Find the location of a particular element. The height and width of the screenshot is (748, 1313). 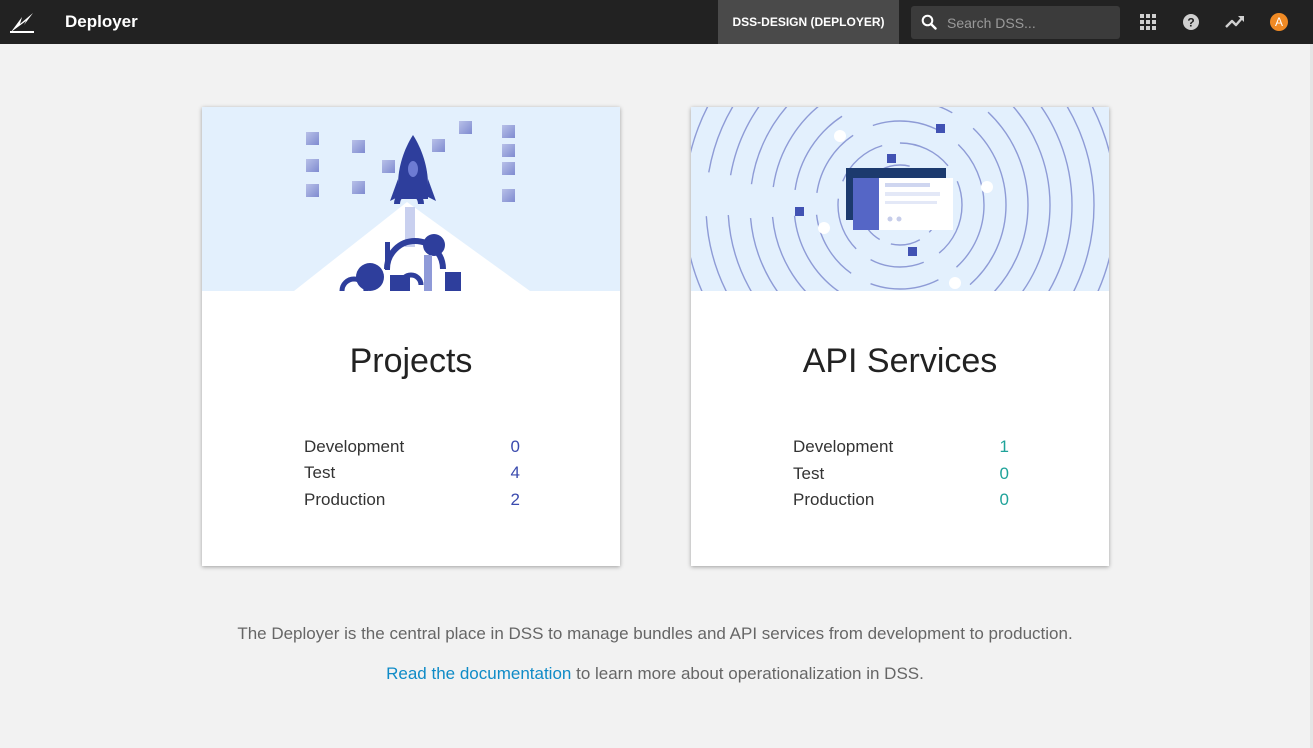

stat-row-development: Development 0 is located at coordinates (412, 448).